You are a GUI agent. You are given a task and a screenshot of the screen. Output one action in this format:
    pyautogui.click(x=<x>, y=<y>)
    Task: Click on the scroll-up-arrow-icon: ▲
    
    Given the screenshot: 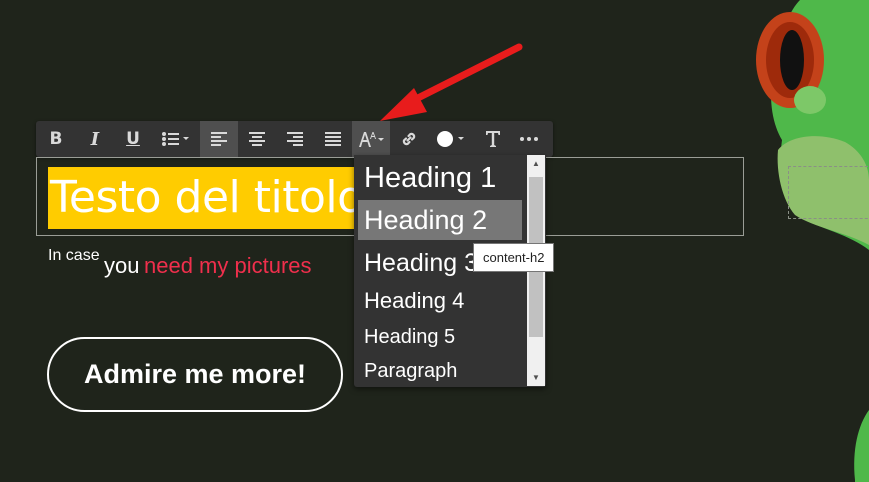 What is the action you would take?
    pyautogui.click(x=536, y=163)
    